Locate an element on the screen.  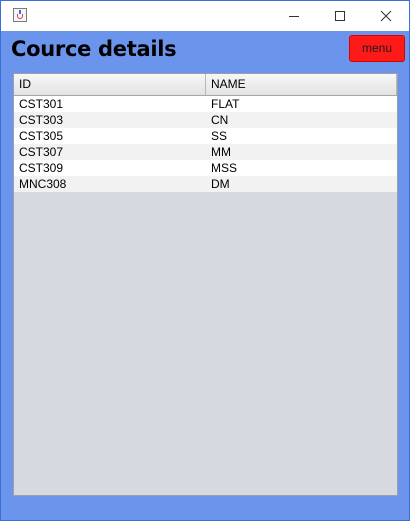
table-row: CST309 MSS is located at coordinates (205, 168).